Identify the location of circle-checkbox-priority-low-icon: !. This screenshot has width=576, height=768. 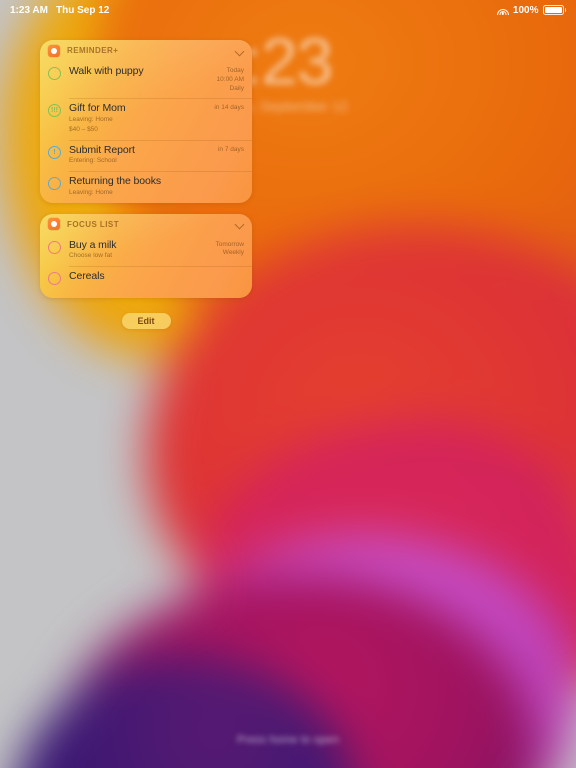
(54, 152).